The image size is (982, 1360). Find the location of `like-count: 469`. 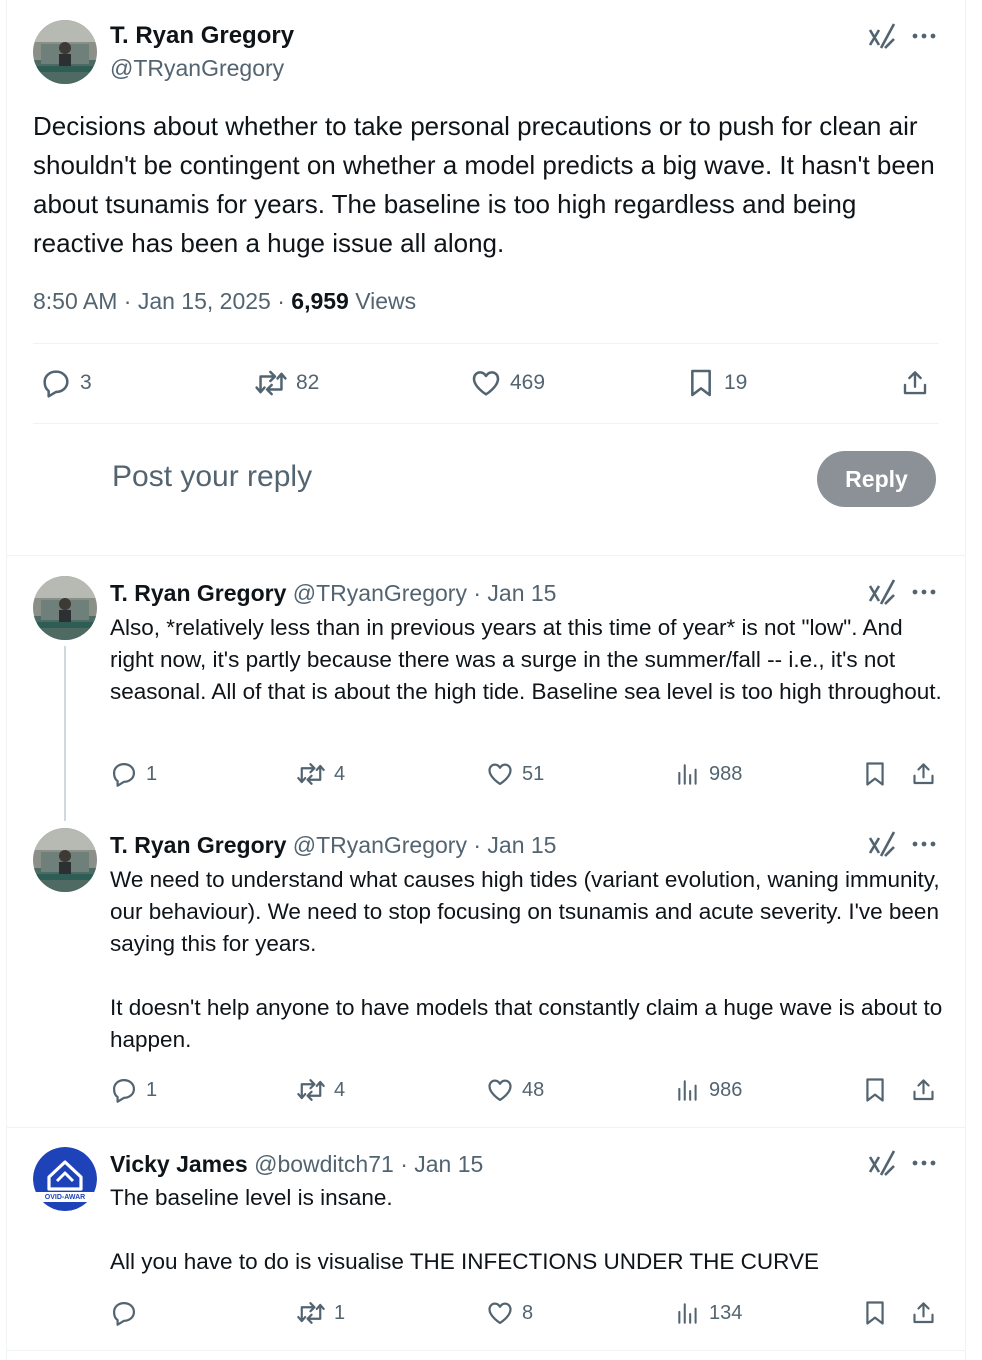

like-count: 469 is located at coordinates (528, 382).